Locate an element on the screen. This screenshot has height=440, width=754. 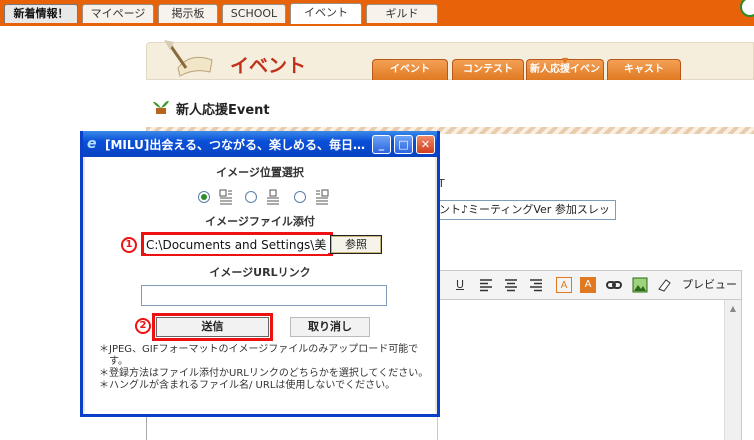
browse-button: 参照 is located at coordinates (356, 244).